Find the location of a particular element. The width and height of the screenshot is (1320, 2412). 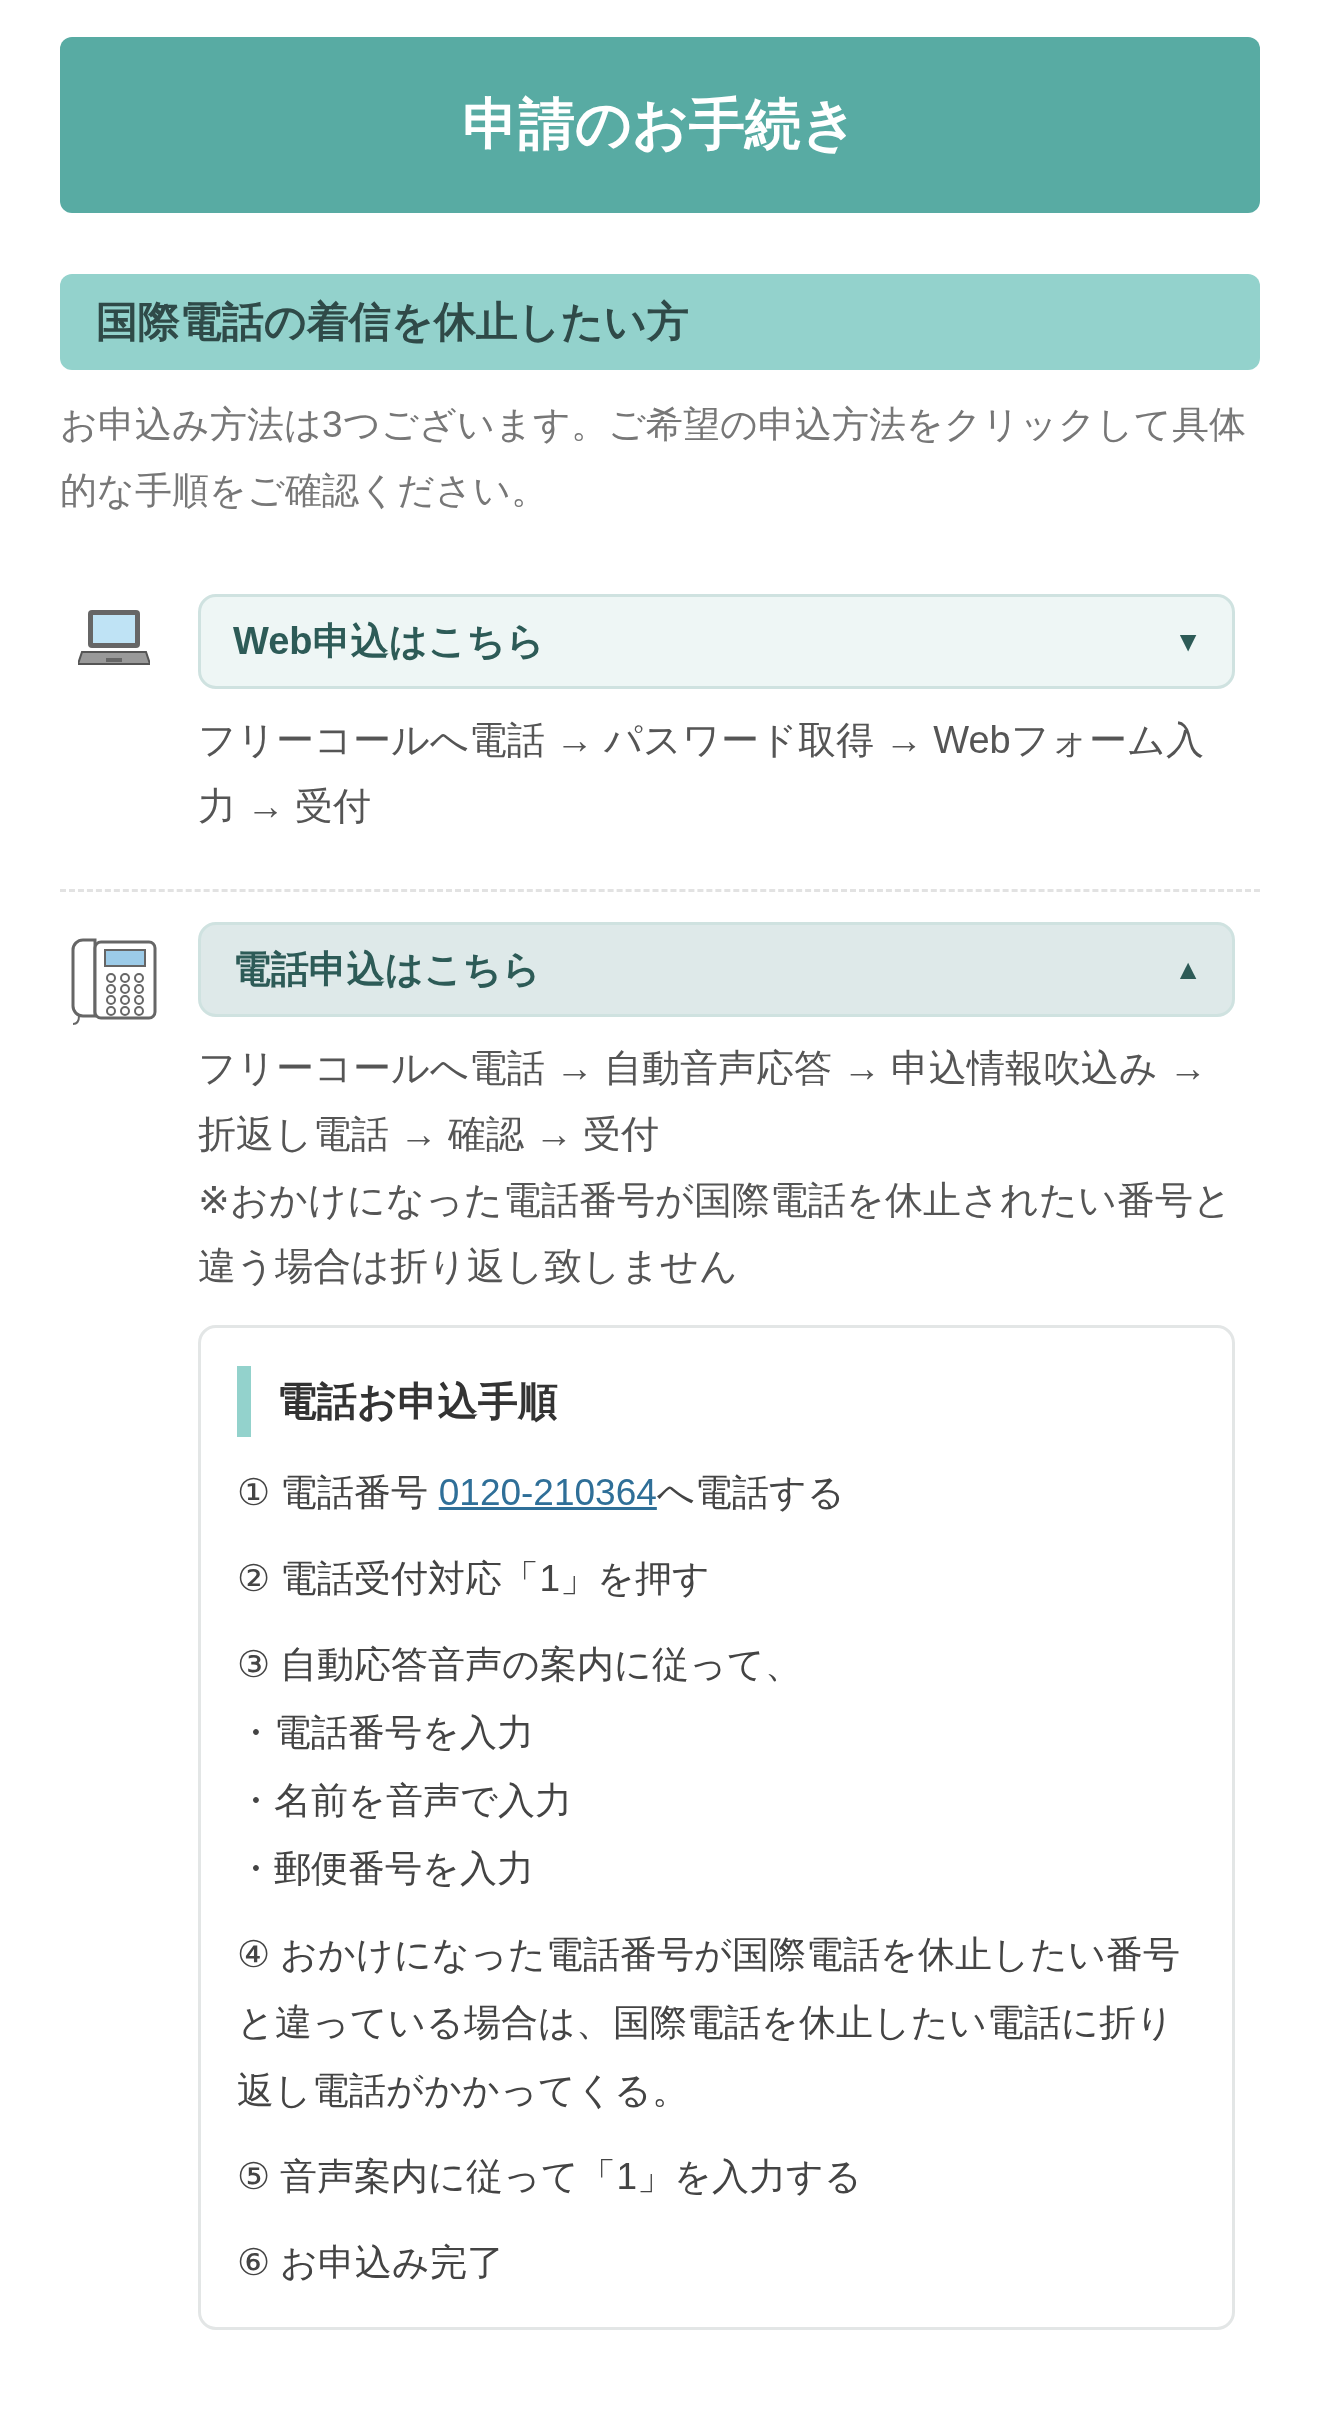

step-text: ⑤ 音声案内に従って「1」を入力する is located at coordinates (550, 2177).